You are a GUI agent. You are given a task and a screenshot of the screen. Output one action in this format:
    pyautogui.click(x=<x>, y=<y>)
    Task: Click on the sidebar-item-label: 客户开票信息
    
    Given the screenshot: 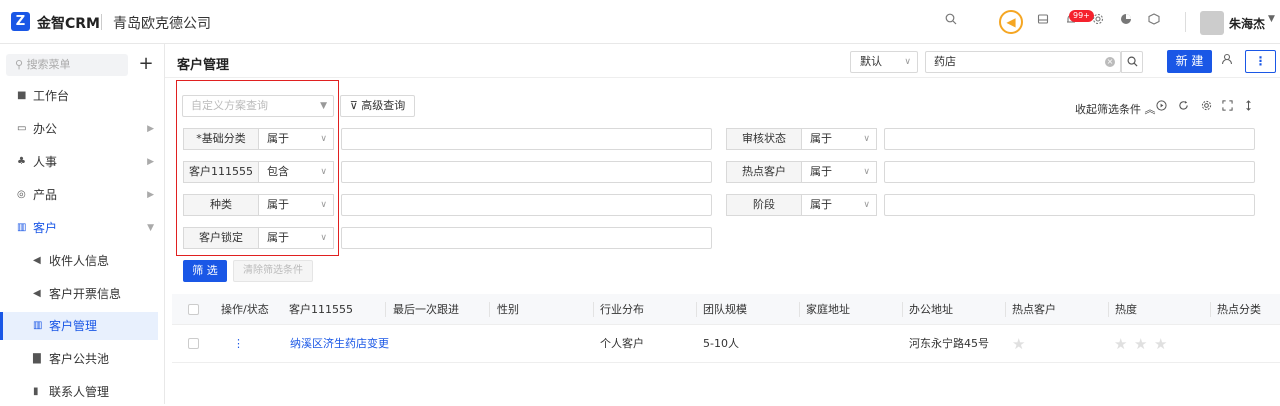 What is the action you would take?
    pyautogui.click(x=85, y=294)
    